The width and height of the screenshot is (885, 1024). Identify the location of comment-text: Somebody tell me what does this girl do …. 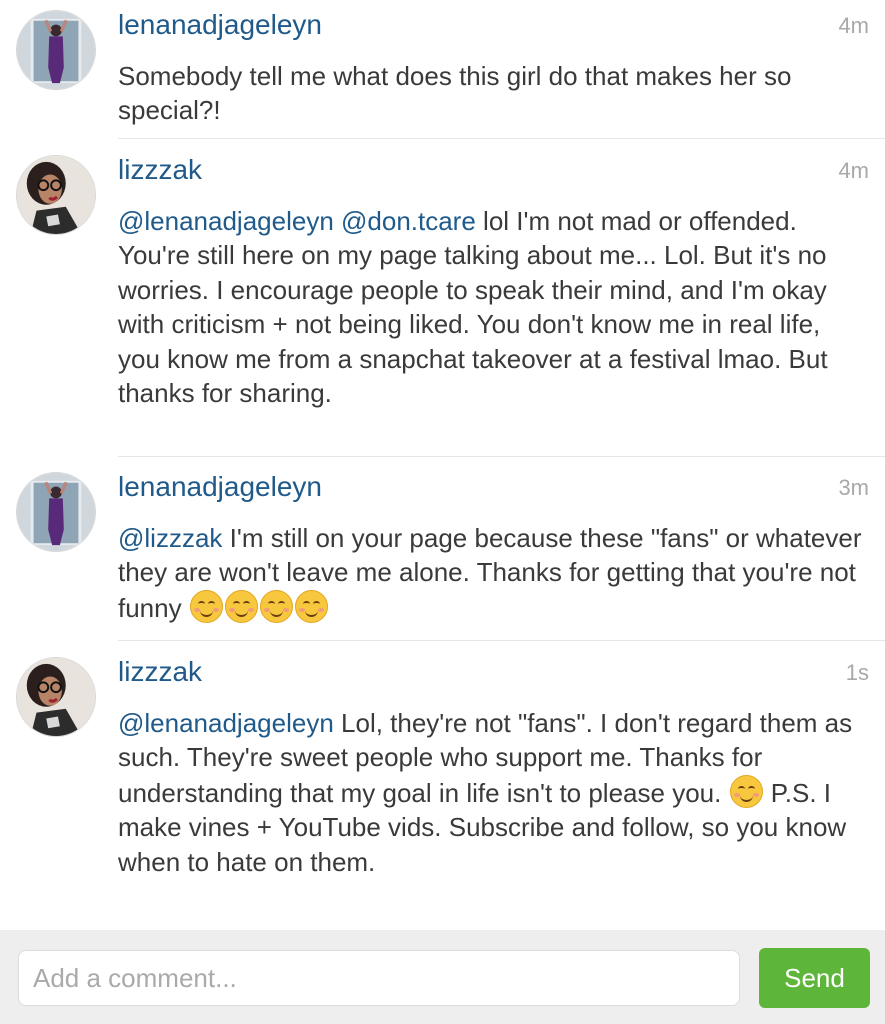
(493, 93).